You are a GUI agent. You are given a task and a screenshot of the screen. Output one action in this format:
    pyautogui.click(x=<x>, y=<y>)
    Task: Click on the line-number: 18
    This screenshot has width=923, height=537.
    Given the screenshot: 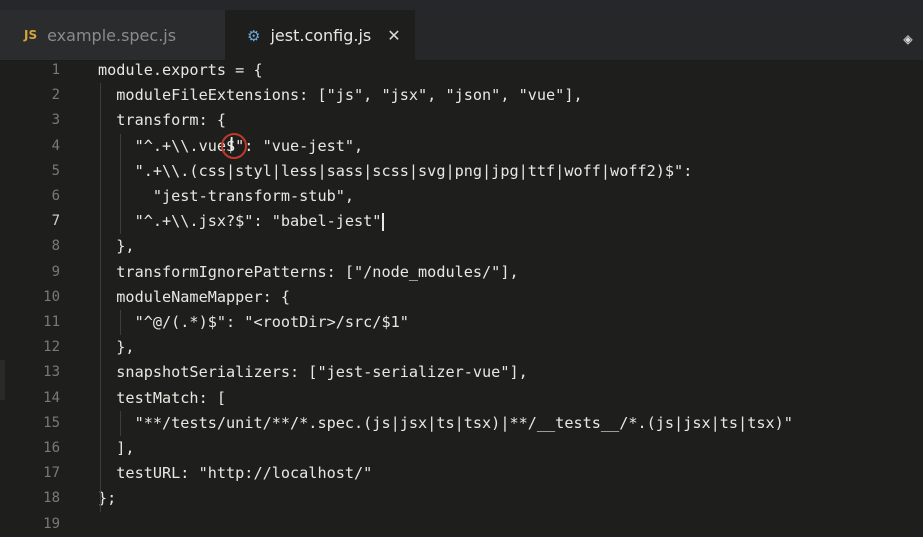 What is the action you would take?
    pyautogui.click(x=51, y=498)
    